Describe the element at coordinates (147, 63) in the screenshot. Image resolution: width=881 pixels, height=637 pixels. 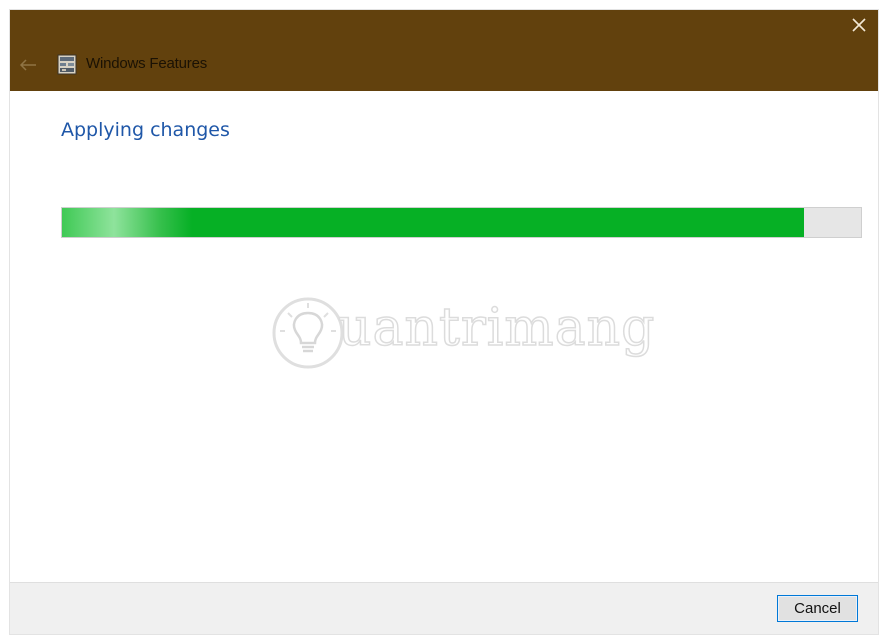
I see `window-title: Windows Features` at that location.